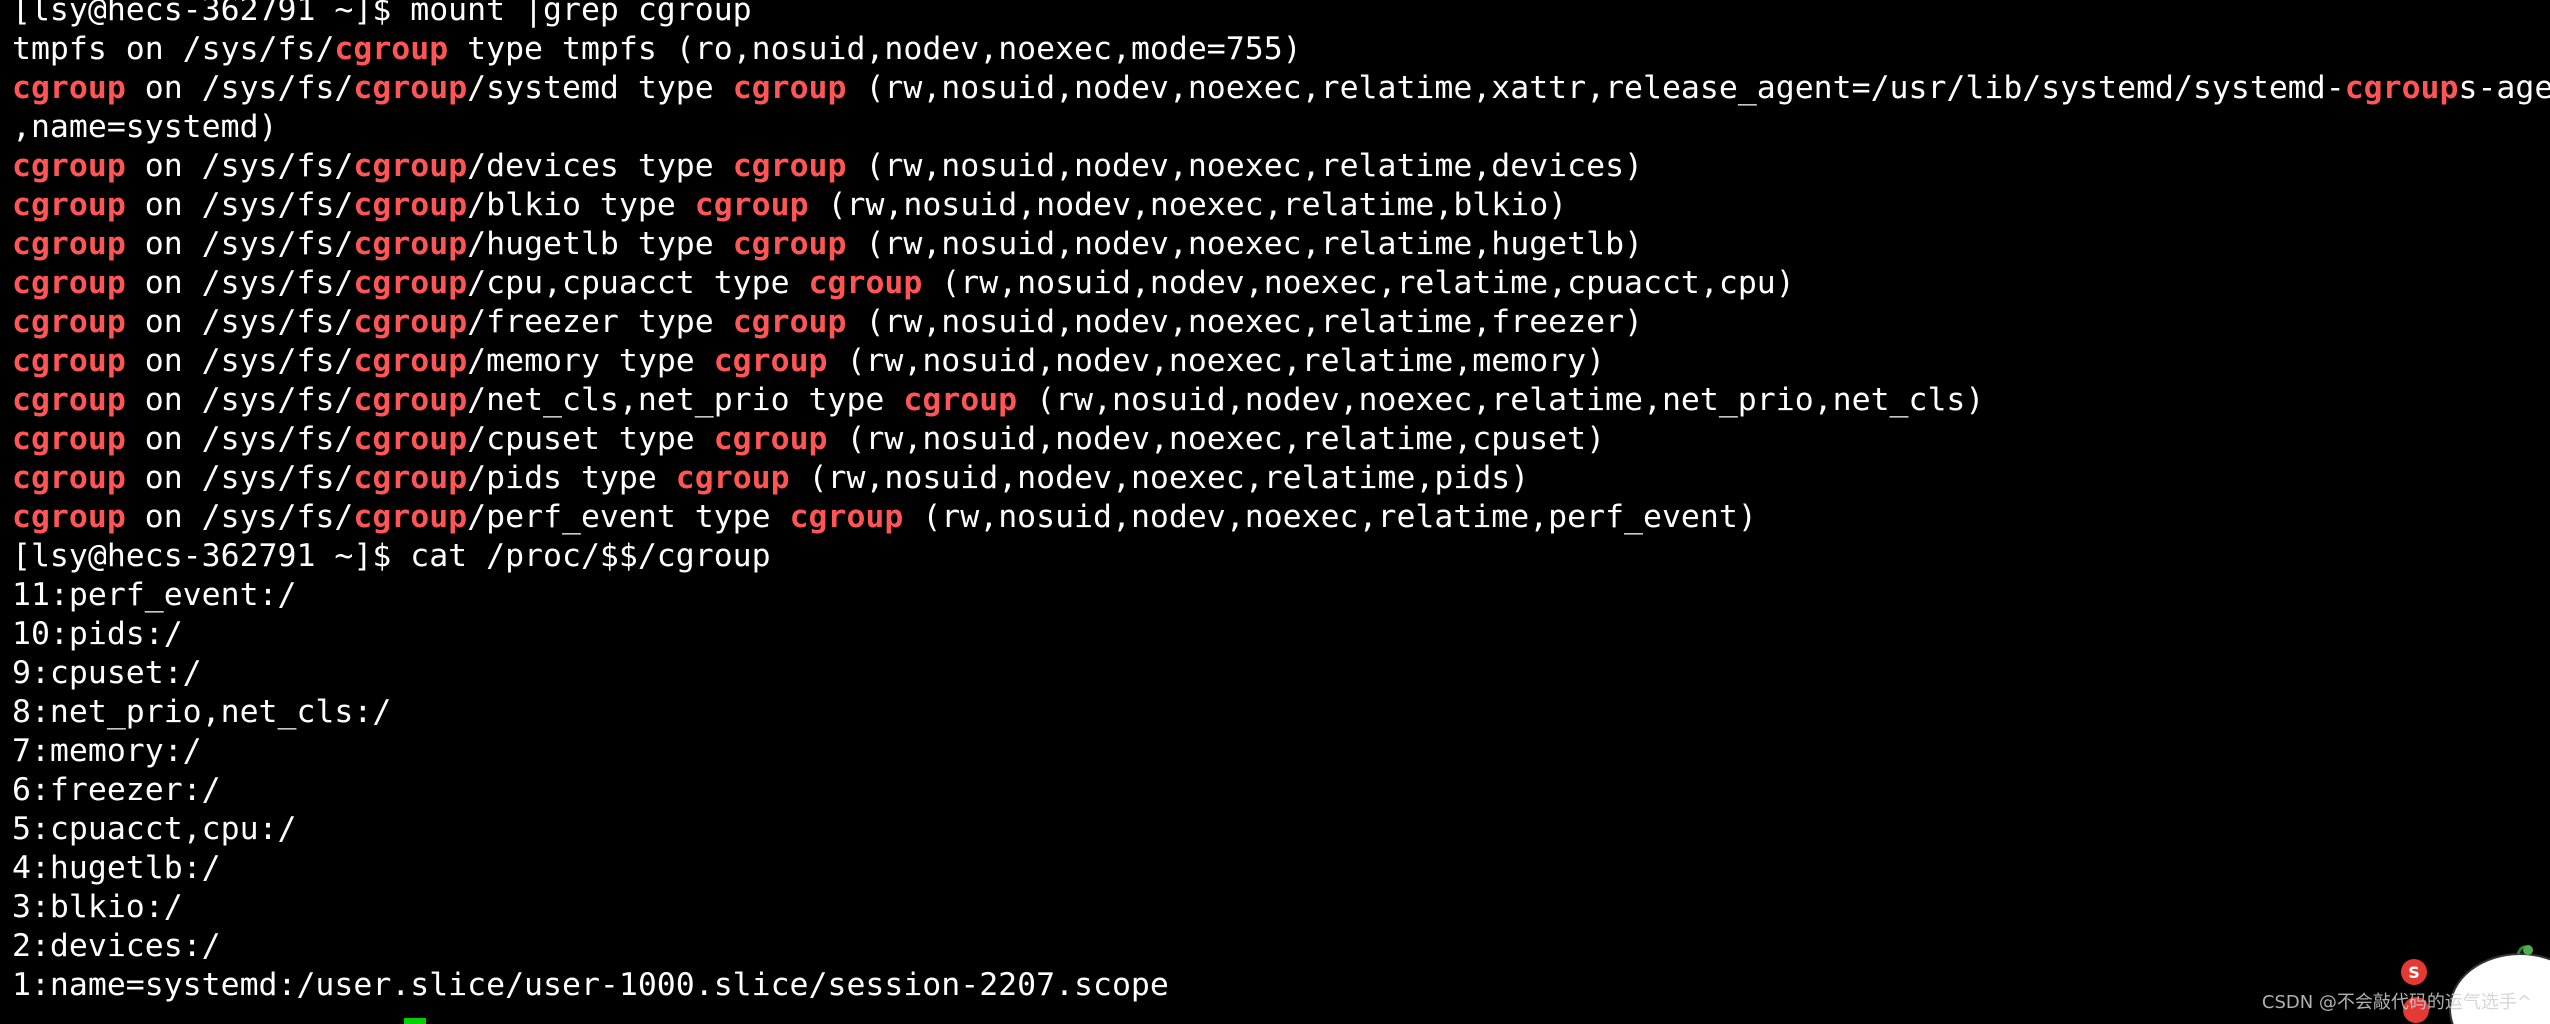 This screenshot has width=2550, height=1024. I want to click on mount-options: (rw,nosuid,nodev,noexec,relatime,blkio), so click(1188, 205).